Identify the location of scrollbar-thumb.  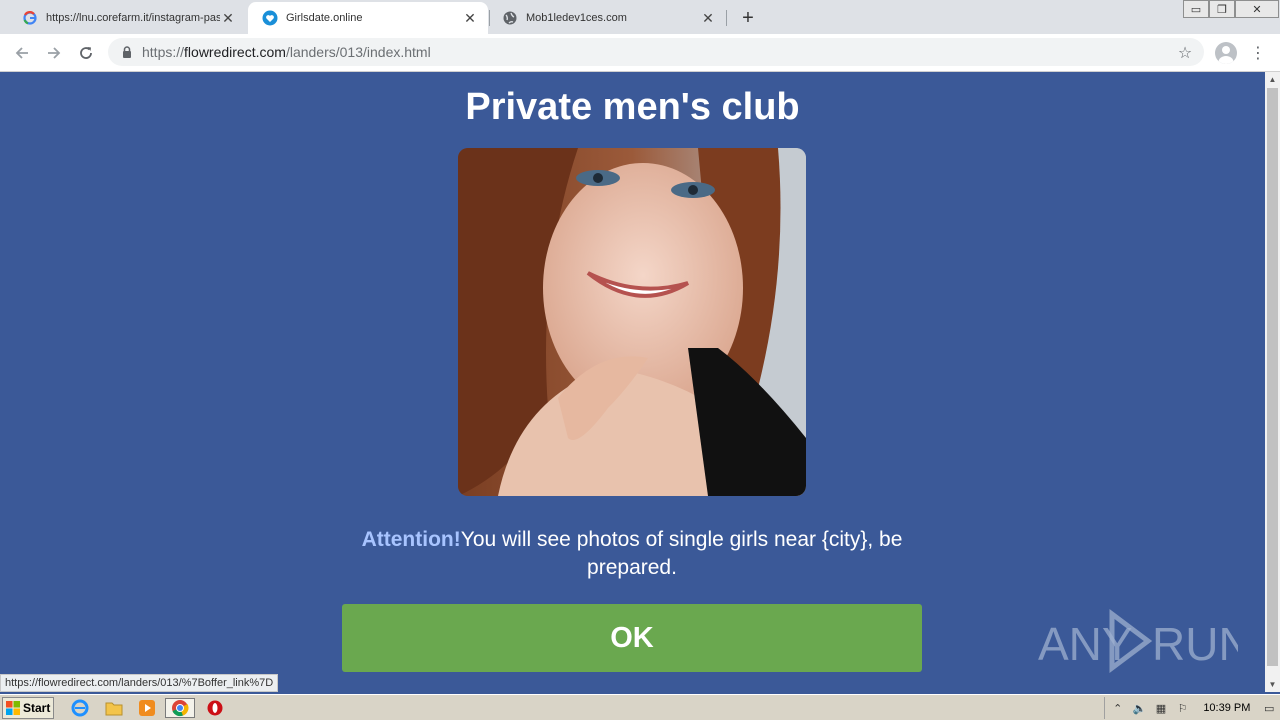
(1272, 377).